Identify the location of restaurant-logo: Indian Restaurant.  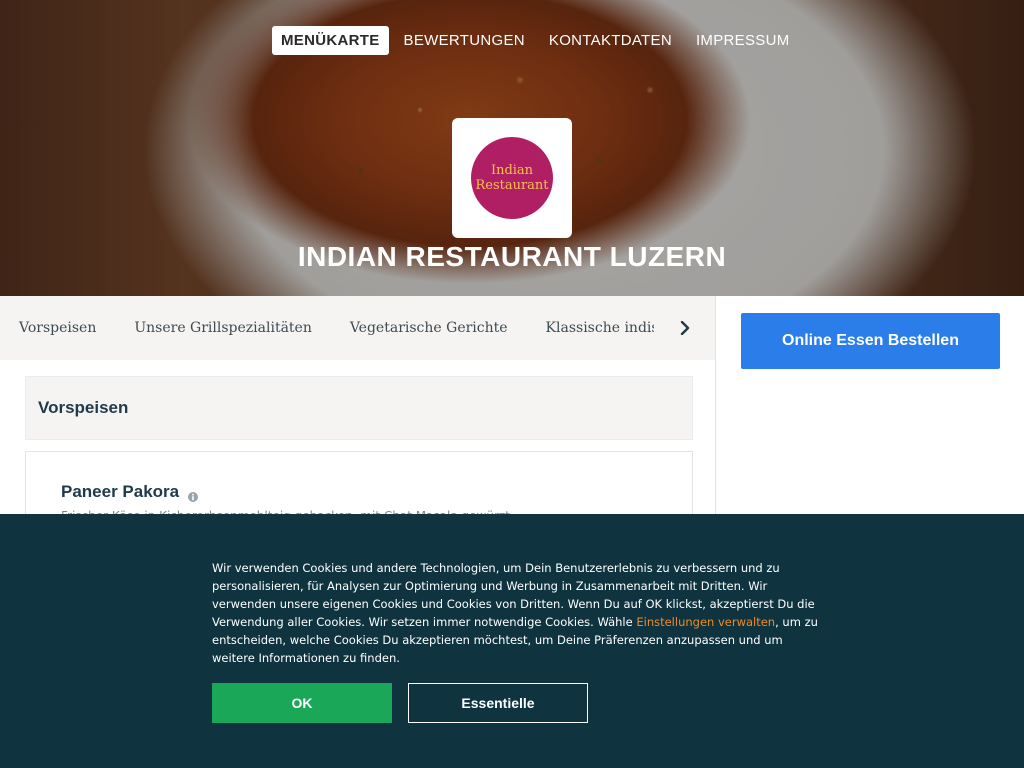
(512, 178).